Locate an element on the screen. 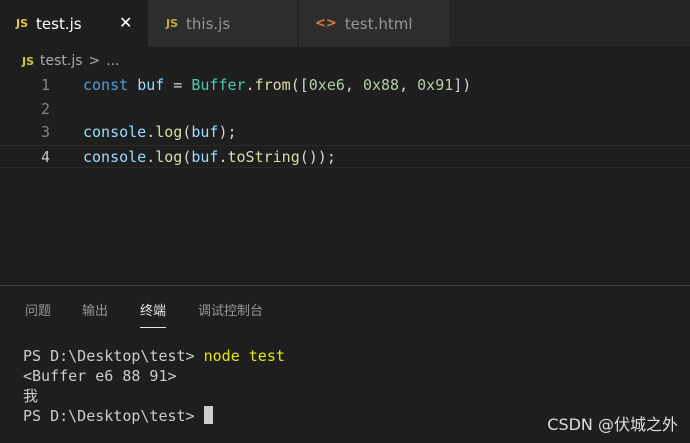  chevron-right-icon: > is located at coordinates (94, 61).